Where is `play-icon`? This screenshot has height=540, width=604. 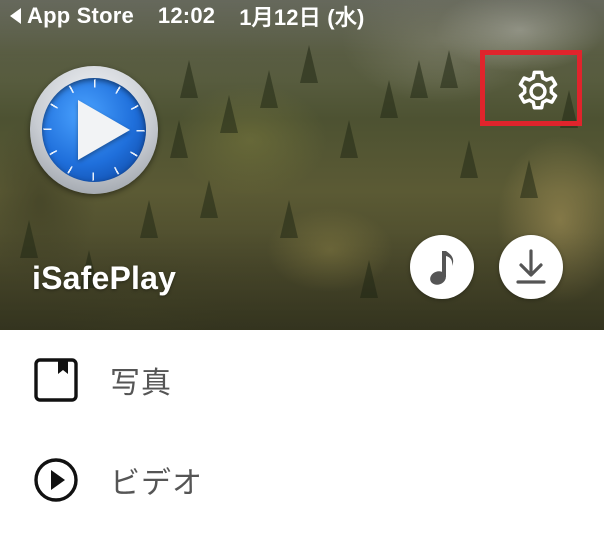 play-icon is located at coordinates (104, 130).